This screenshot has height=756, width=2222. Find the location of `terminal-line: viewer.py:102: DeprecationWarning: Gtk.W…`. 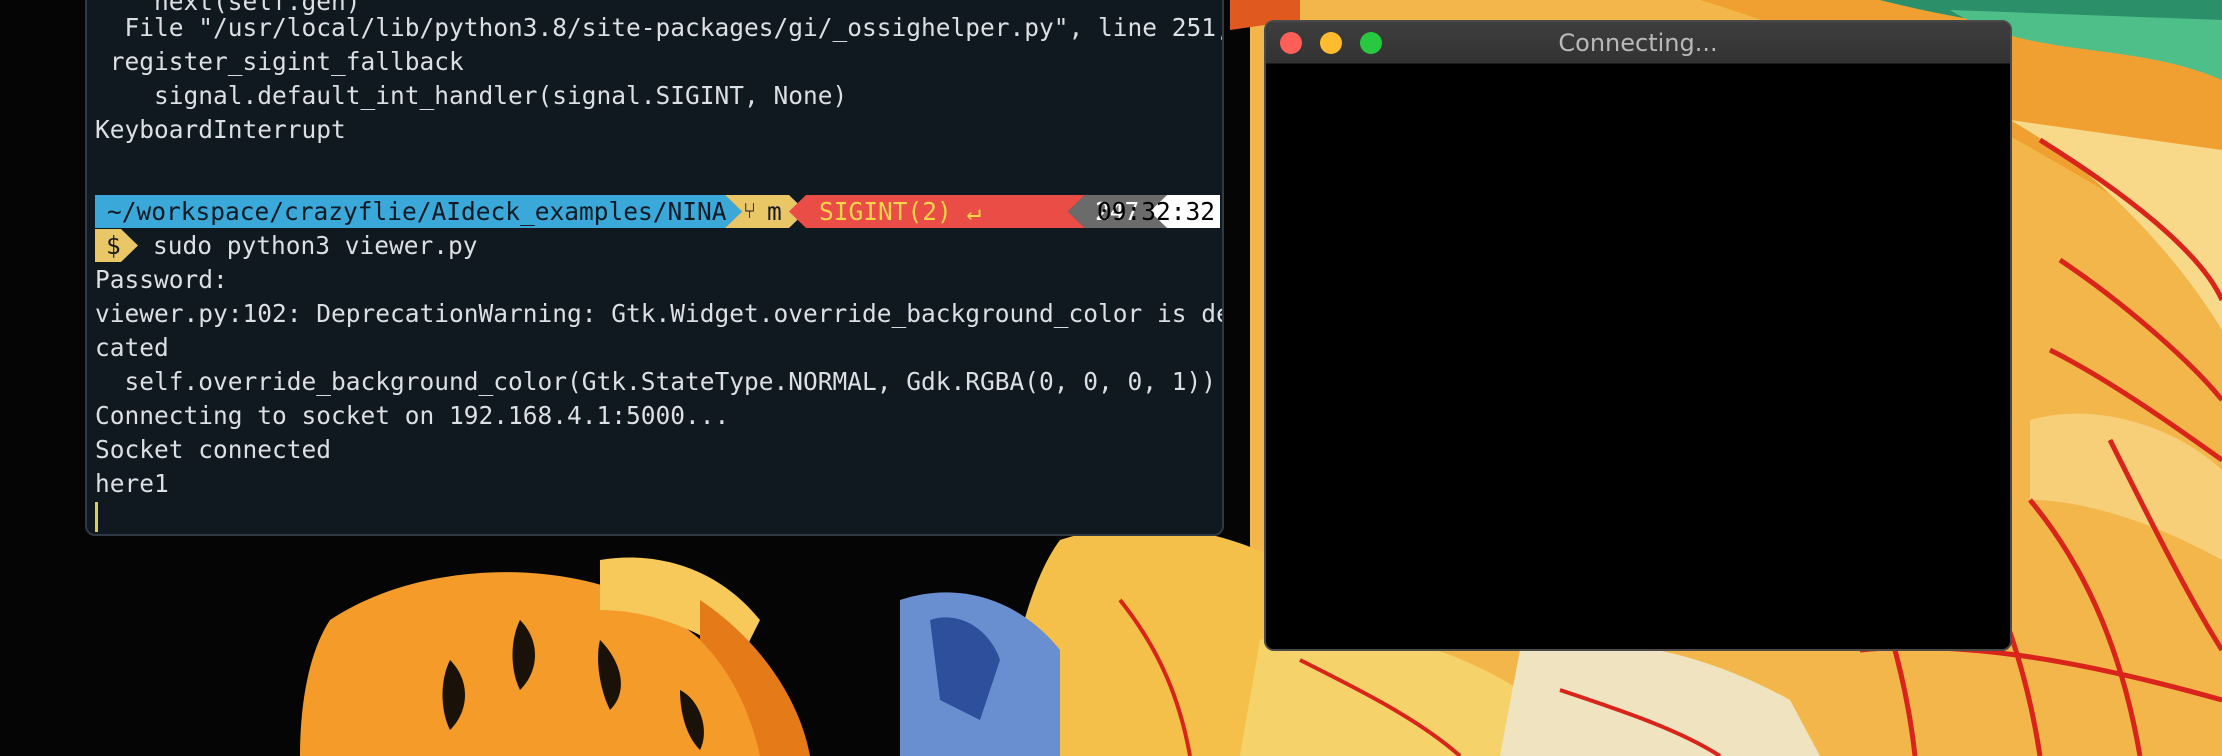

terminal-line: viewer.py:102: DeprecationWarning: Gtk.W… is located at coordinates (659, 313).